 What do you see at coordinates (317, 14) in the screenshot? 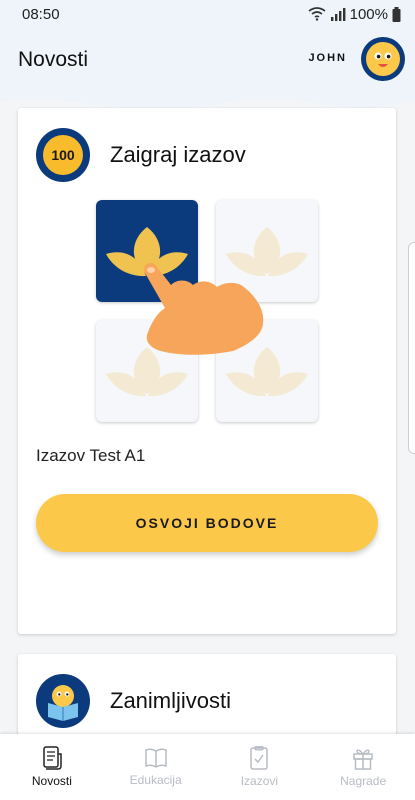
I see `wifi-icon` at bounding box center [317, 14].